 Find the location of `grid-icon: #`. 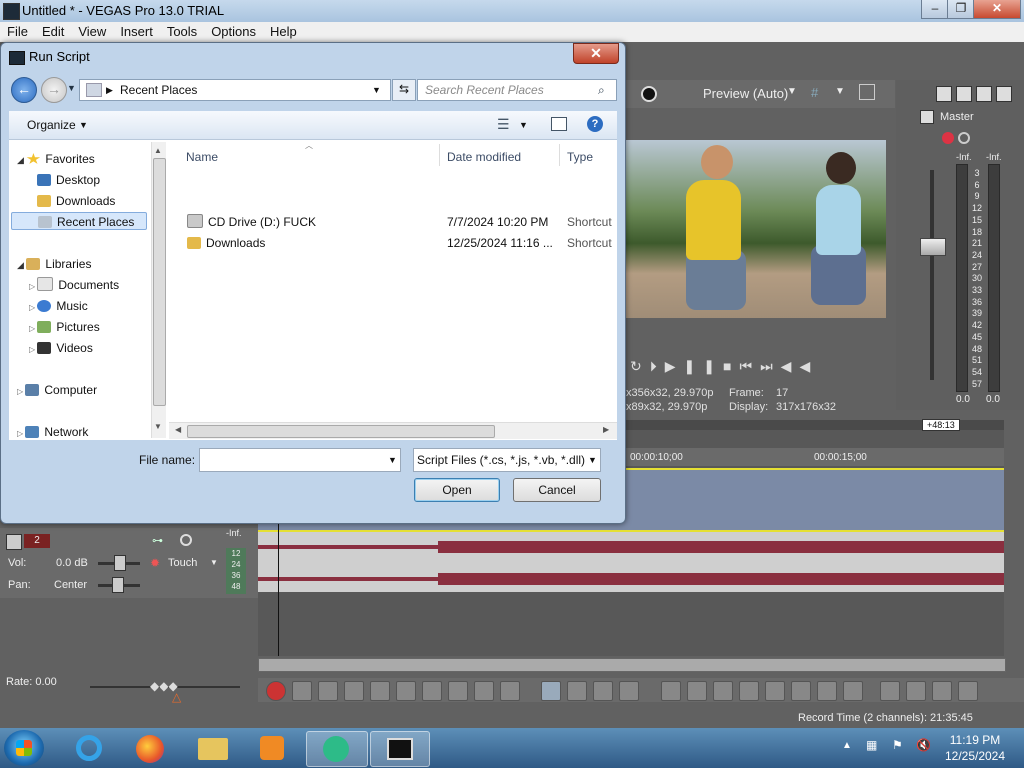

grid-icon: # is located at coordinates (814, 92).